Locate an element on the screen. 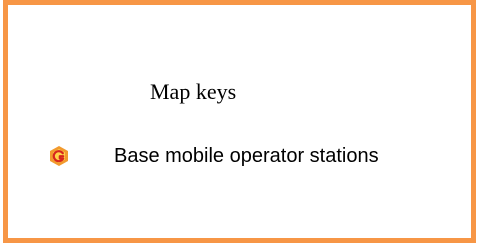  legend-item-base-stations: Base mobile operator stations is located at coordinates (213, 156).